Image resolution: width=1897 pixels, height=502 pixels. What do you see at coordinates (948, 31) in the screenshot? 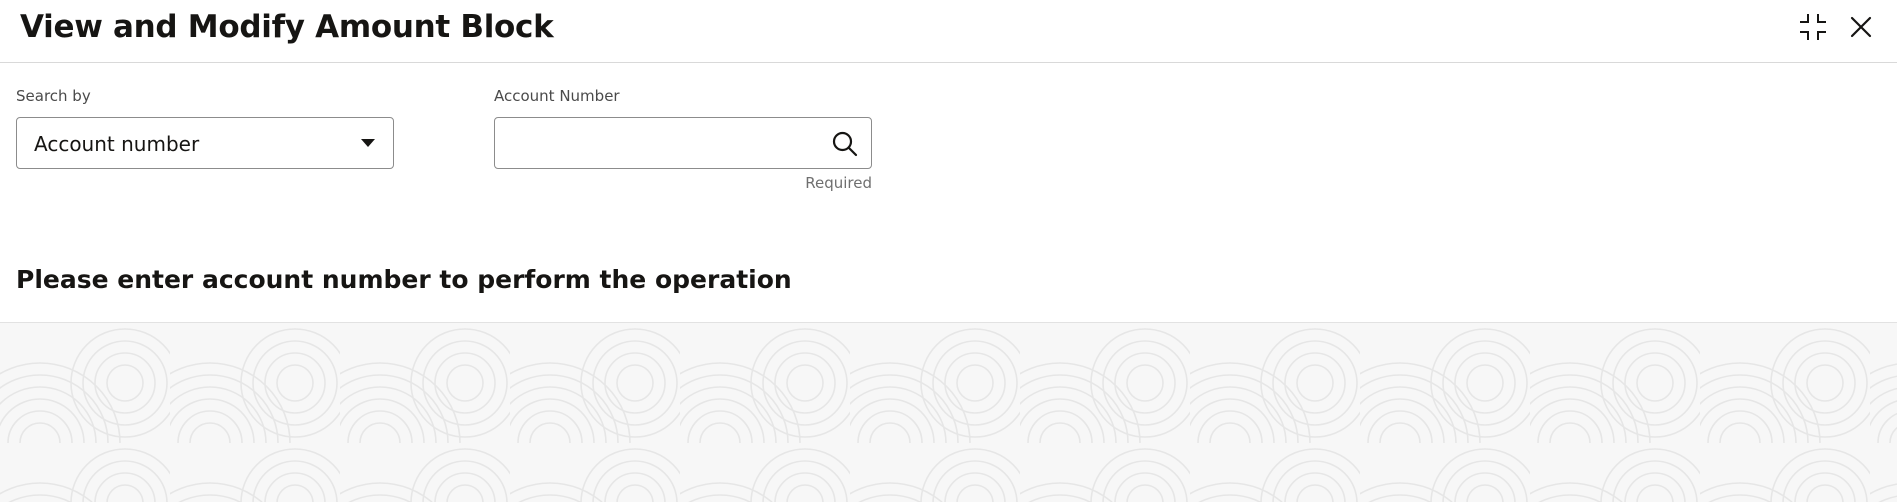
I see `dialog-header: View and Modify Amount Block` at bounding box center [948, 31].